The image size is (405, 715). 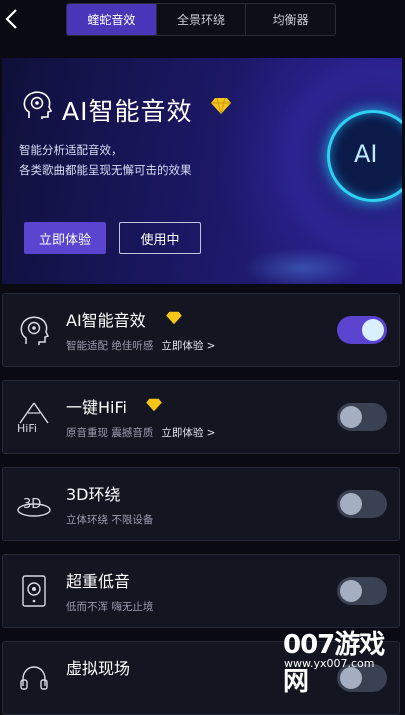 I want to click on card-subtitle: 低而不浑 嗨无止境, so click(x=109, y=606).